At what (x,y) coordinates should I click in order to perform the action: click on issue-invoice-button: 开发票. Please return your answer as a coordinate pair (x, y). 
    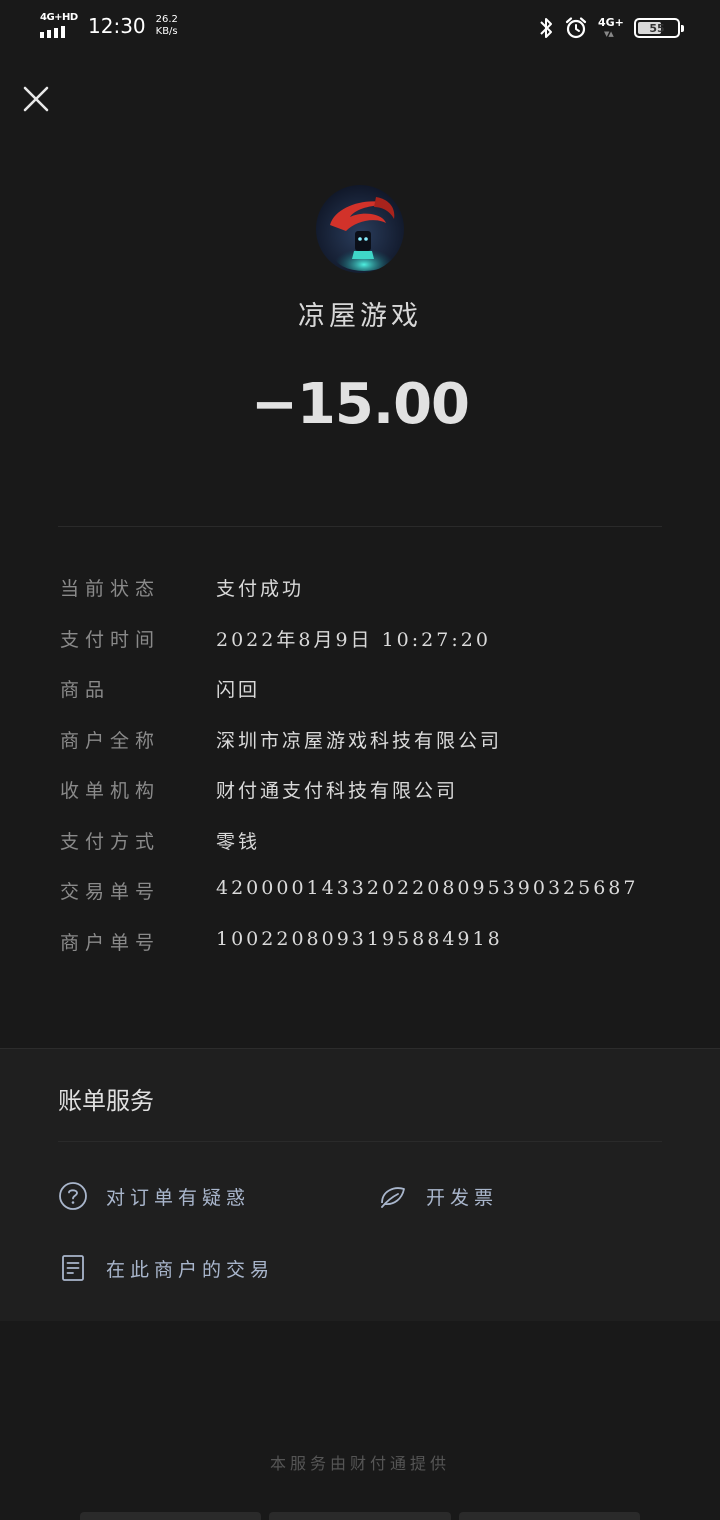
    Looking at the image, I should click on (438, 1196).